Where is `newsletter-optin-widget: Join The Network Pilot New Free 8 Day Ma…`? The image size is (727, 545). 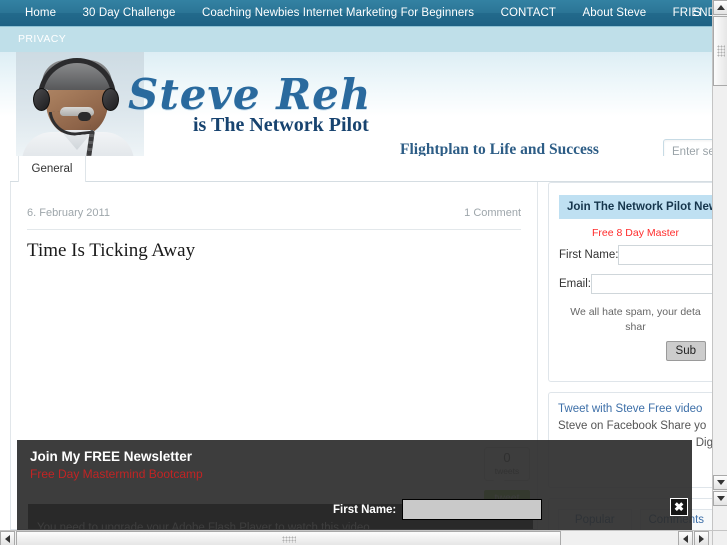 newsletter-optin-widget: Join The Network Pilot New Free 8 Day Ma… is located at coordinates (630, 282).